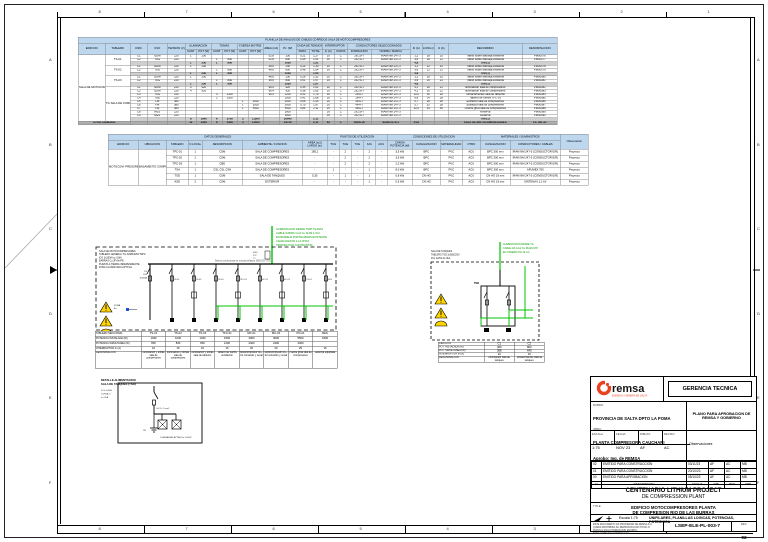 The height and width of the screenshot is (542, 768). Describe the element at coordinates (632, 418) in the screenshot. I see `rubro-value: PROVINCIA DE SALTA DPTO LA POMA` at that location.